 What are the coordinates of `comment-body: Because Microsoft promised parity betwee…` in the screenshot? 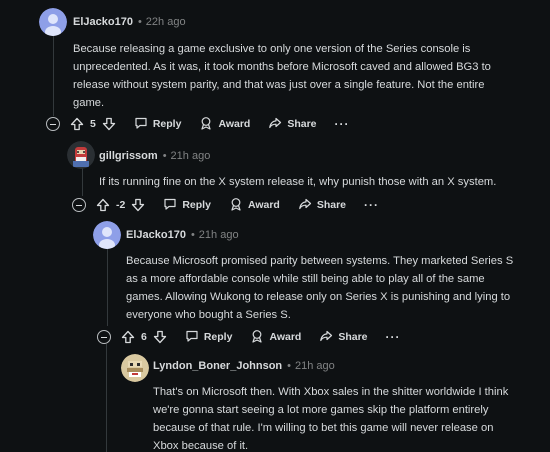 It's located at (320, 288).